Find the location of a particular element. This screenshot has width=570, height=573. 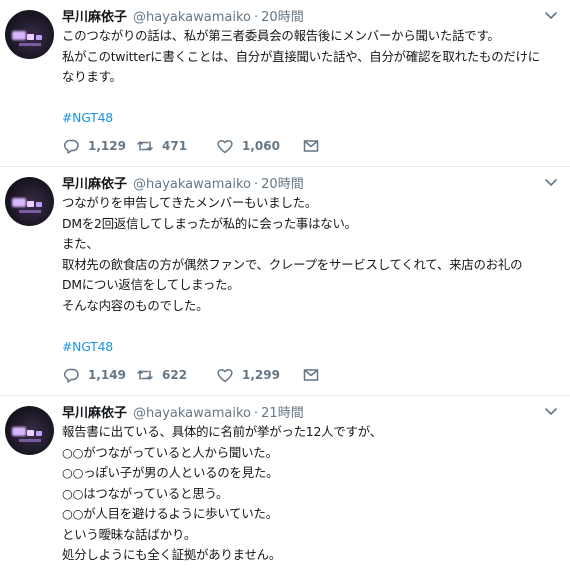

tweet-line: なります。 is located at coordinates (92, 76).